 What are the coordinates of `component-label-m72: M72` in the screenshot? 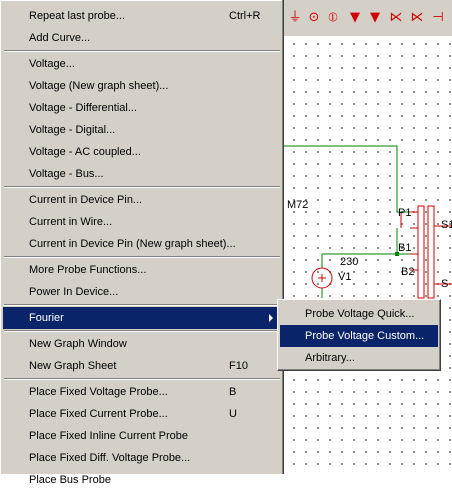 It's located at (298, 205).